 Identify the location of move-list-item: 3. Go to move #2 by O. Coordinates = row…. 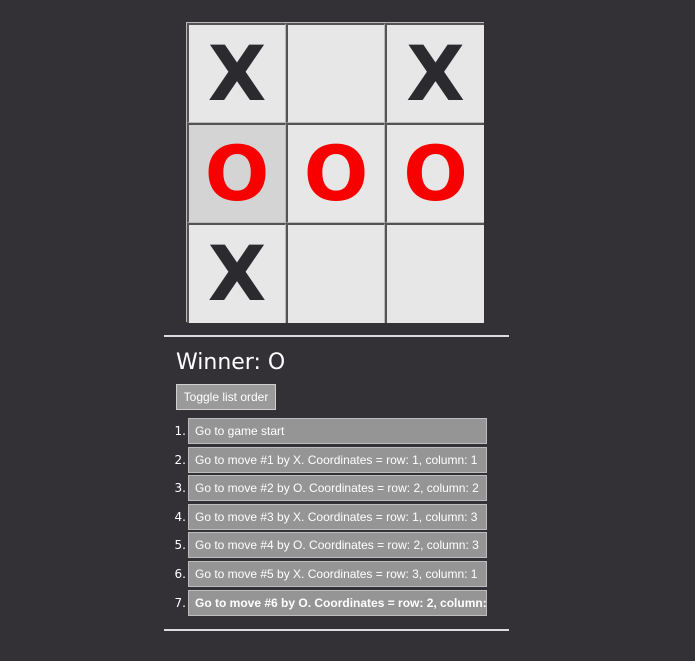
(329, 489).